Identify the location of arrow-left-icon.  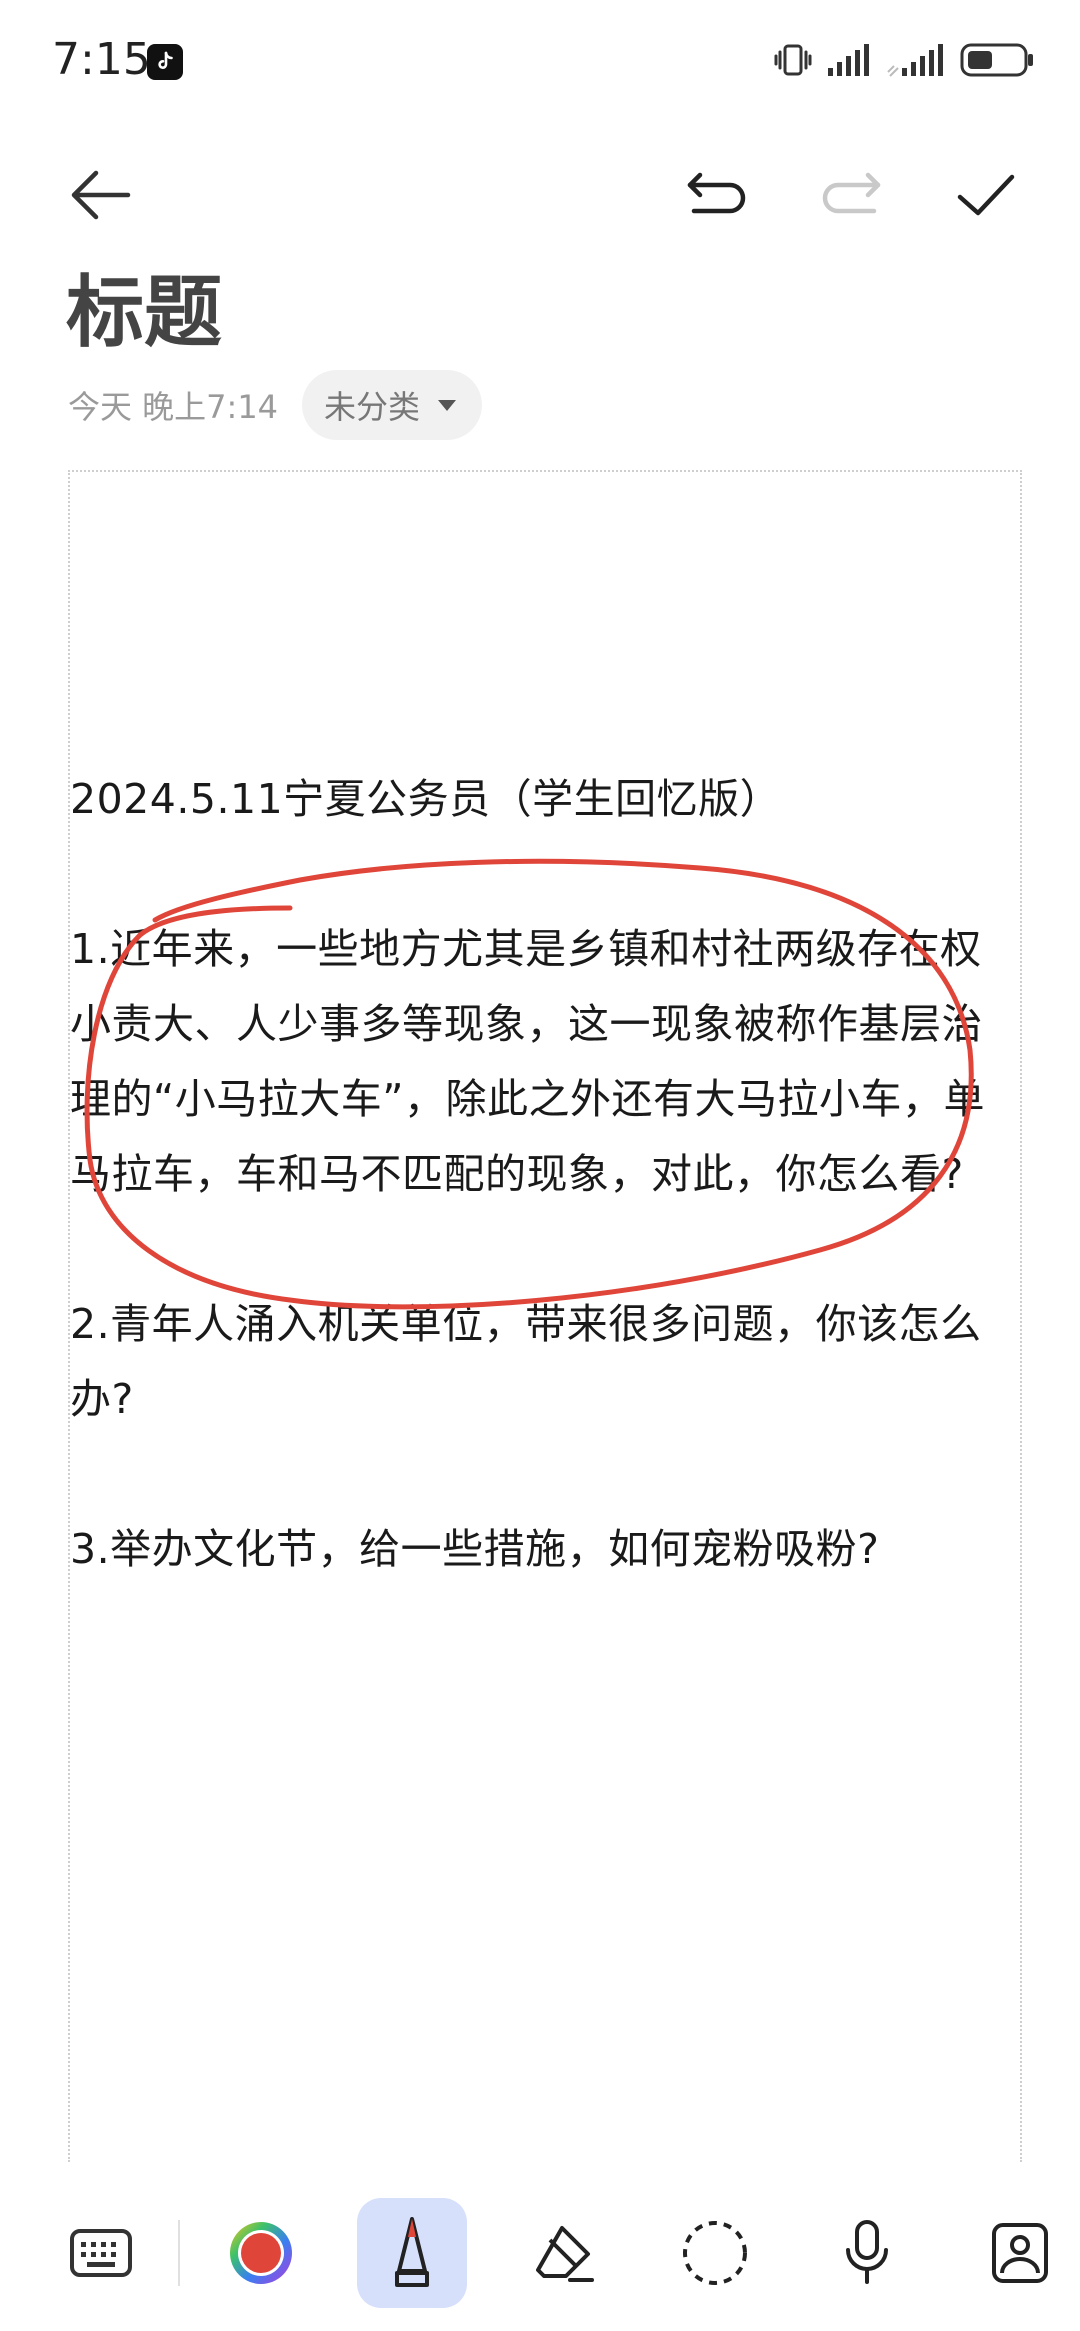
(101, 195).